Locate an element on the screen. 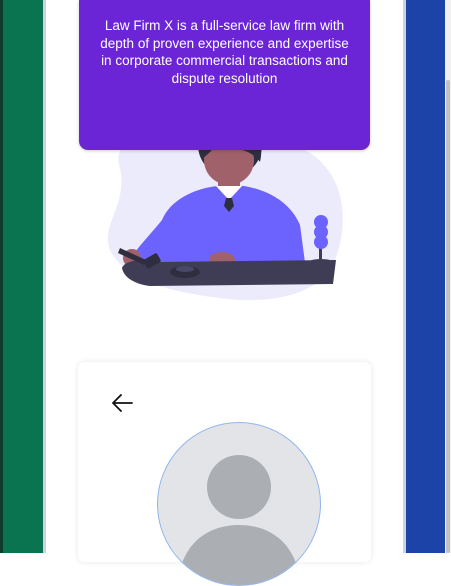 This screenshot has height=586, width=451. arrow-left-icon is located at coordinates (122, 403).